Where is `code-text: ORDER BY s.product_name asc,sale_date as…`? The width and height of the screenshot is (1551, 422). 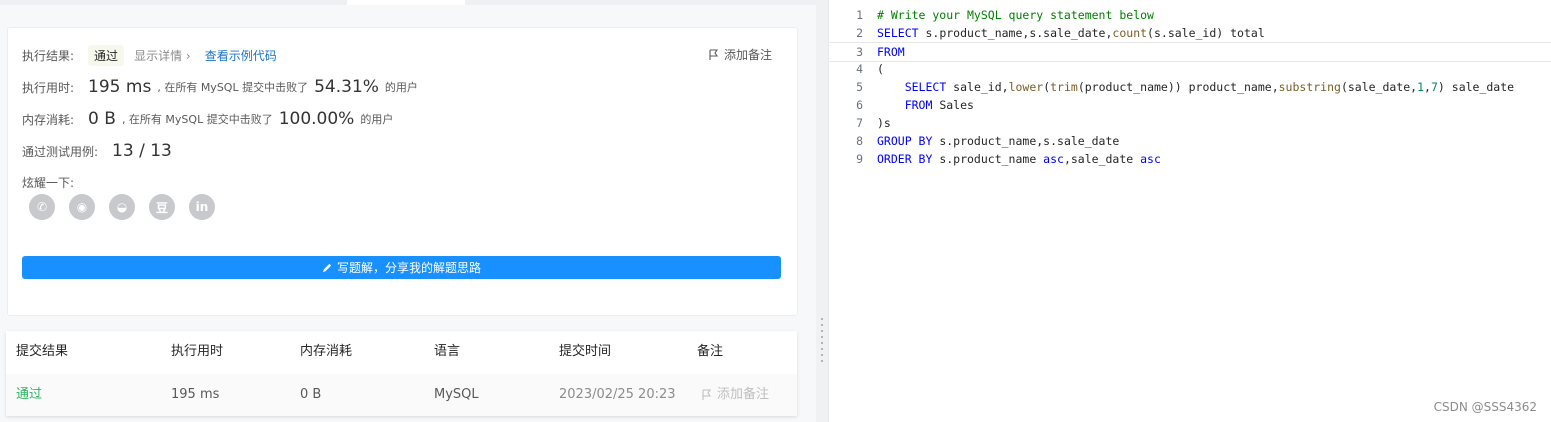 code-text: ORDER BY s.product_name asc,sale_date as… is located at coordinates (1019, 159).